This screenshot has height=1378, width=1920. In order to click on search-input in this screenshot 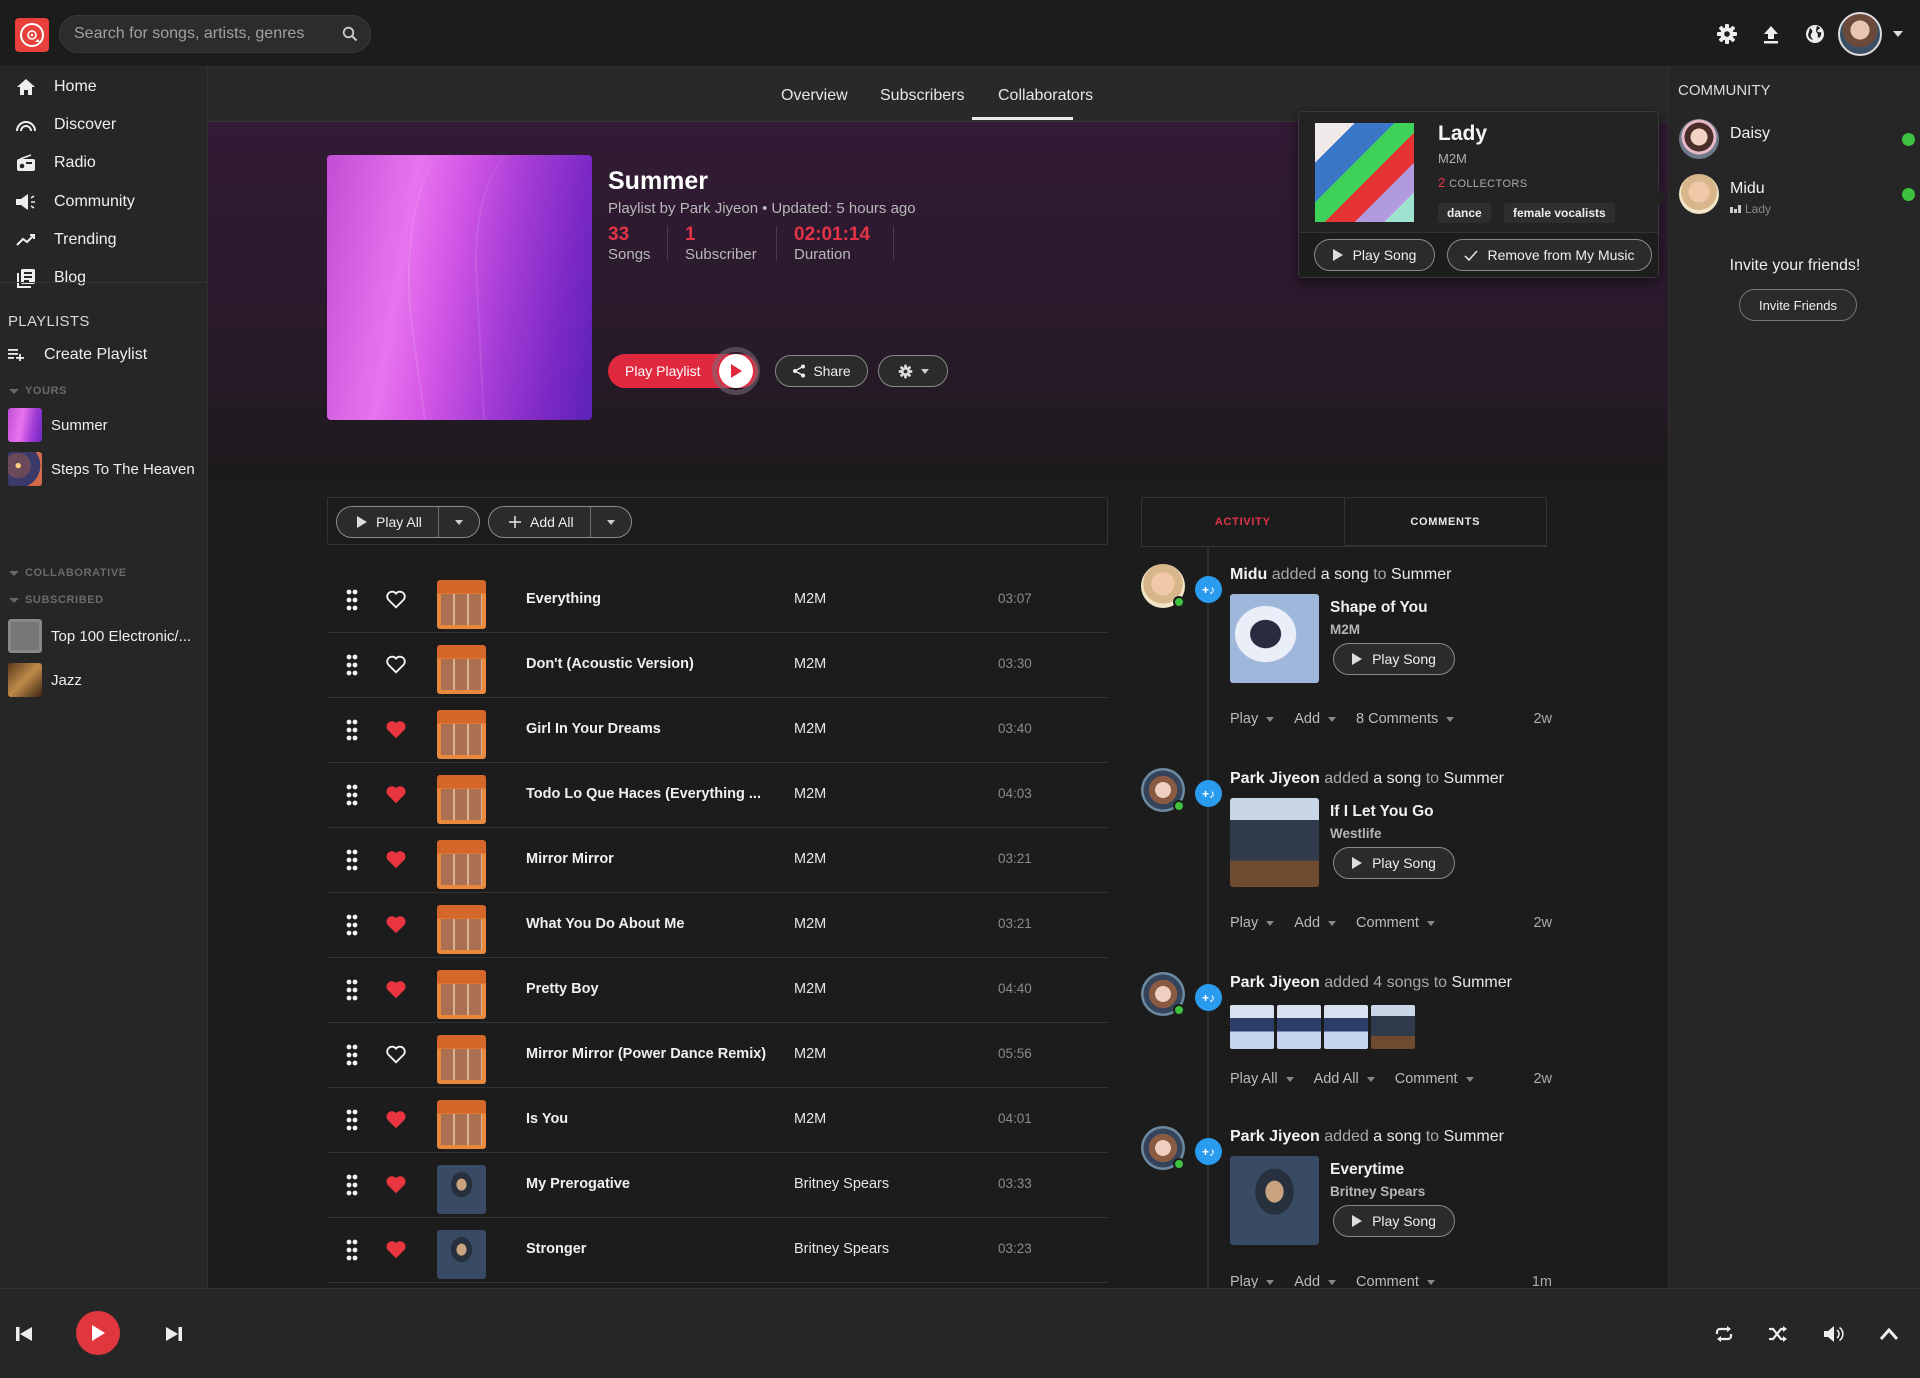, I will do `click(204, 34)`.